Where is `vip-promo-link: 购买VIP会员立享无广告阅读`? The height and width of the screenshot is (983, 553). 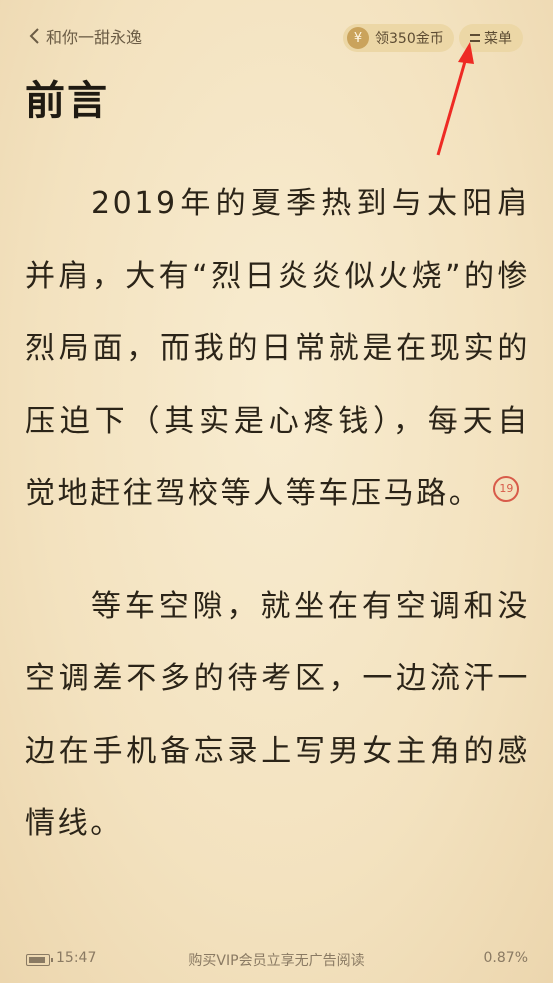
vip-promo-link: 购买VIP会员立享无广告阅读 is located at coordinates (276, 960).